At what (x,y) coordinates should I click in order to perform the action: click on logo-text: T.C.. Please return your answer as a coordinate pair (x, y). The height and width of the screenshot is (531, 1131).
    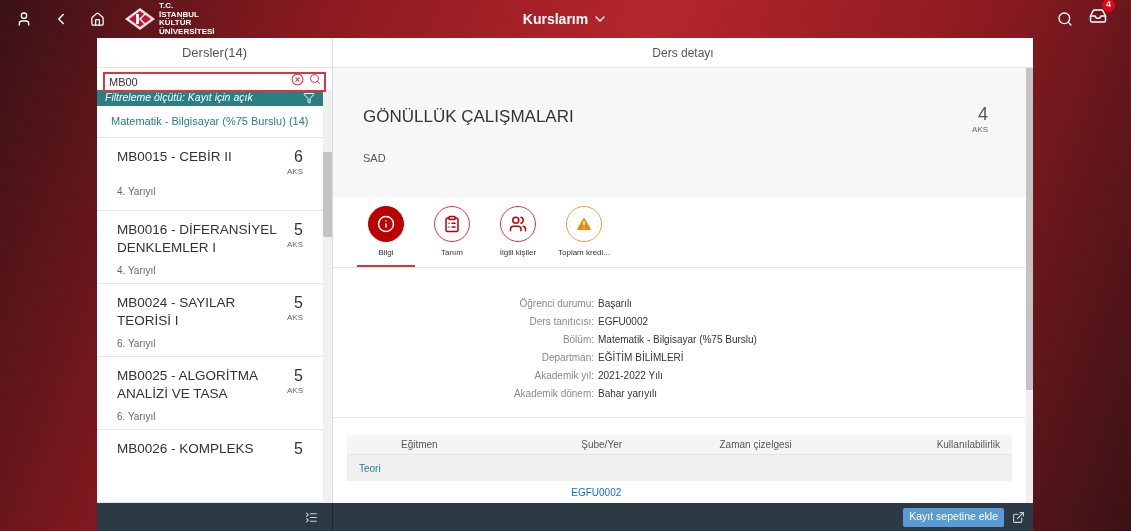
    Looking at the image, I should click on (167, 6).